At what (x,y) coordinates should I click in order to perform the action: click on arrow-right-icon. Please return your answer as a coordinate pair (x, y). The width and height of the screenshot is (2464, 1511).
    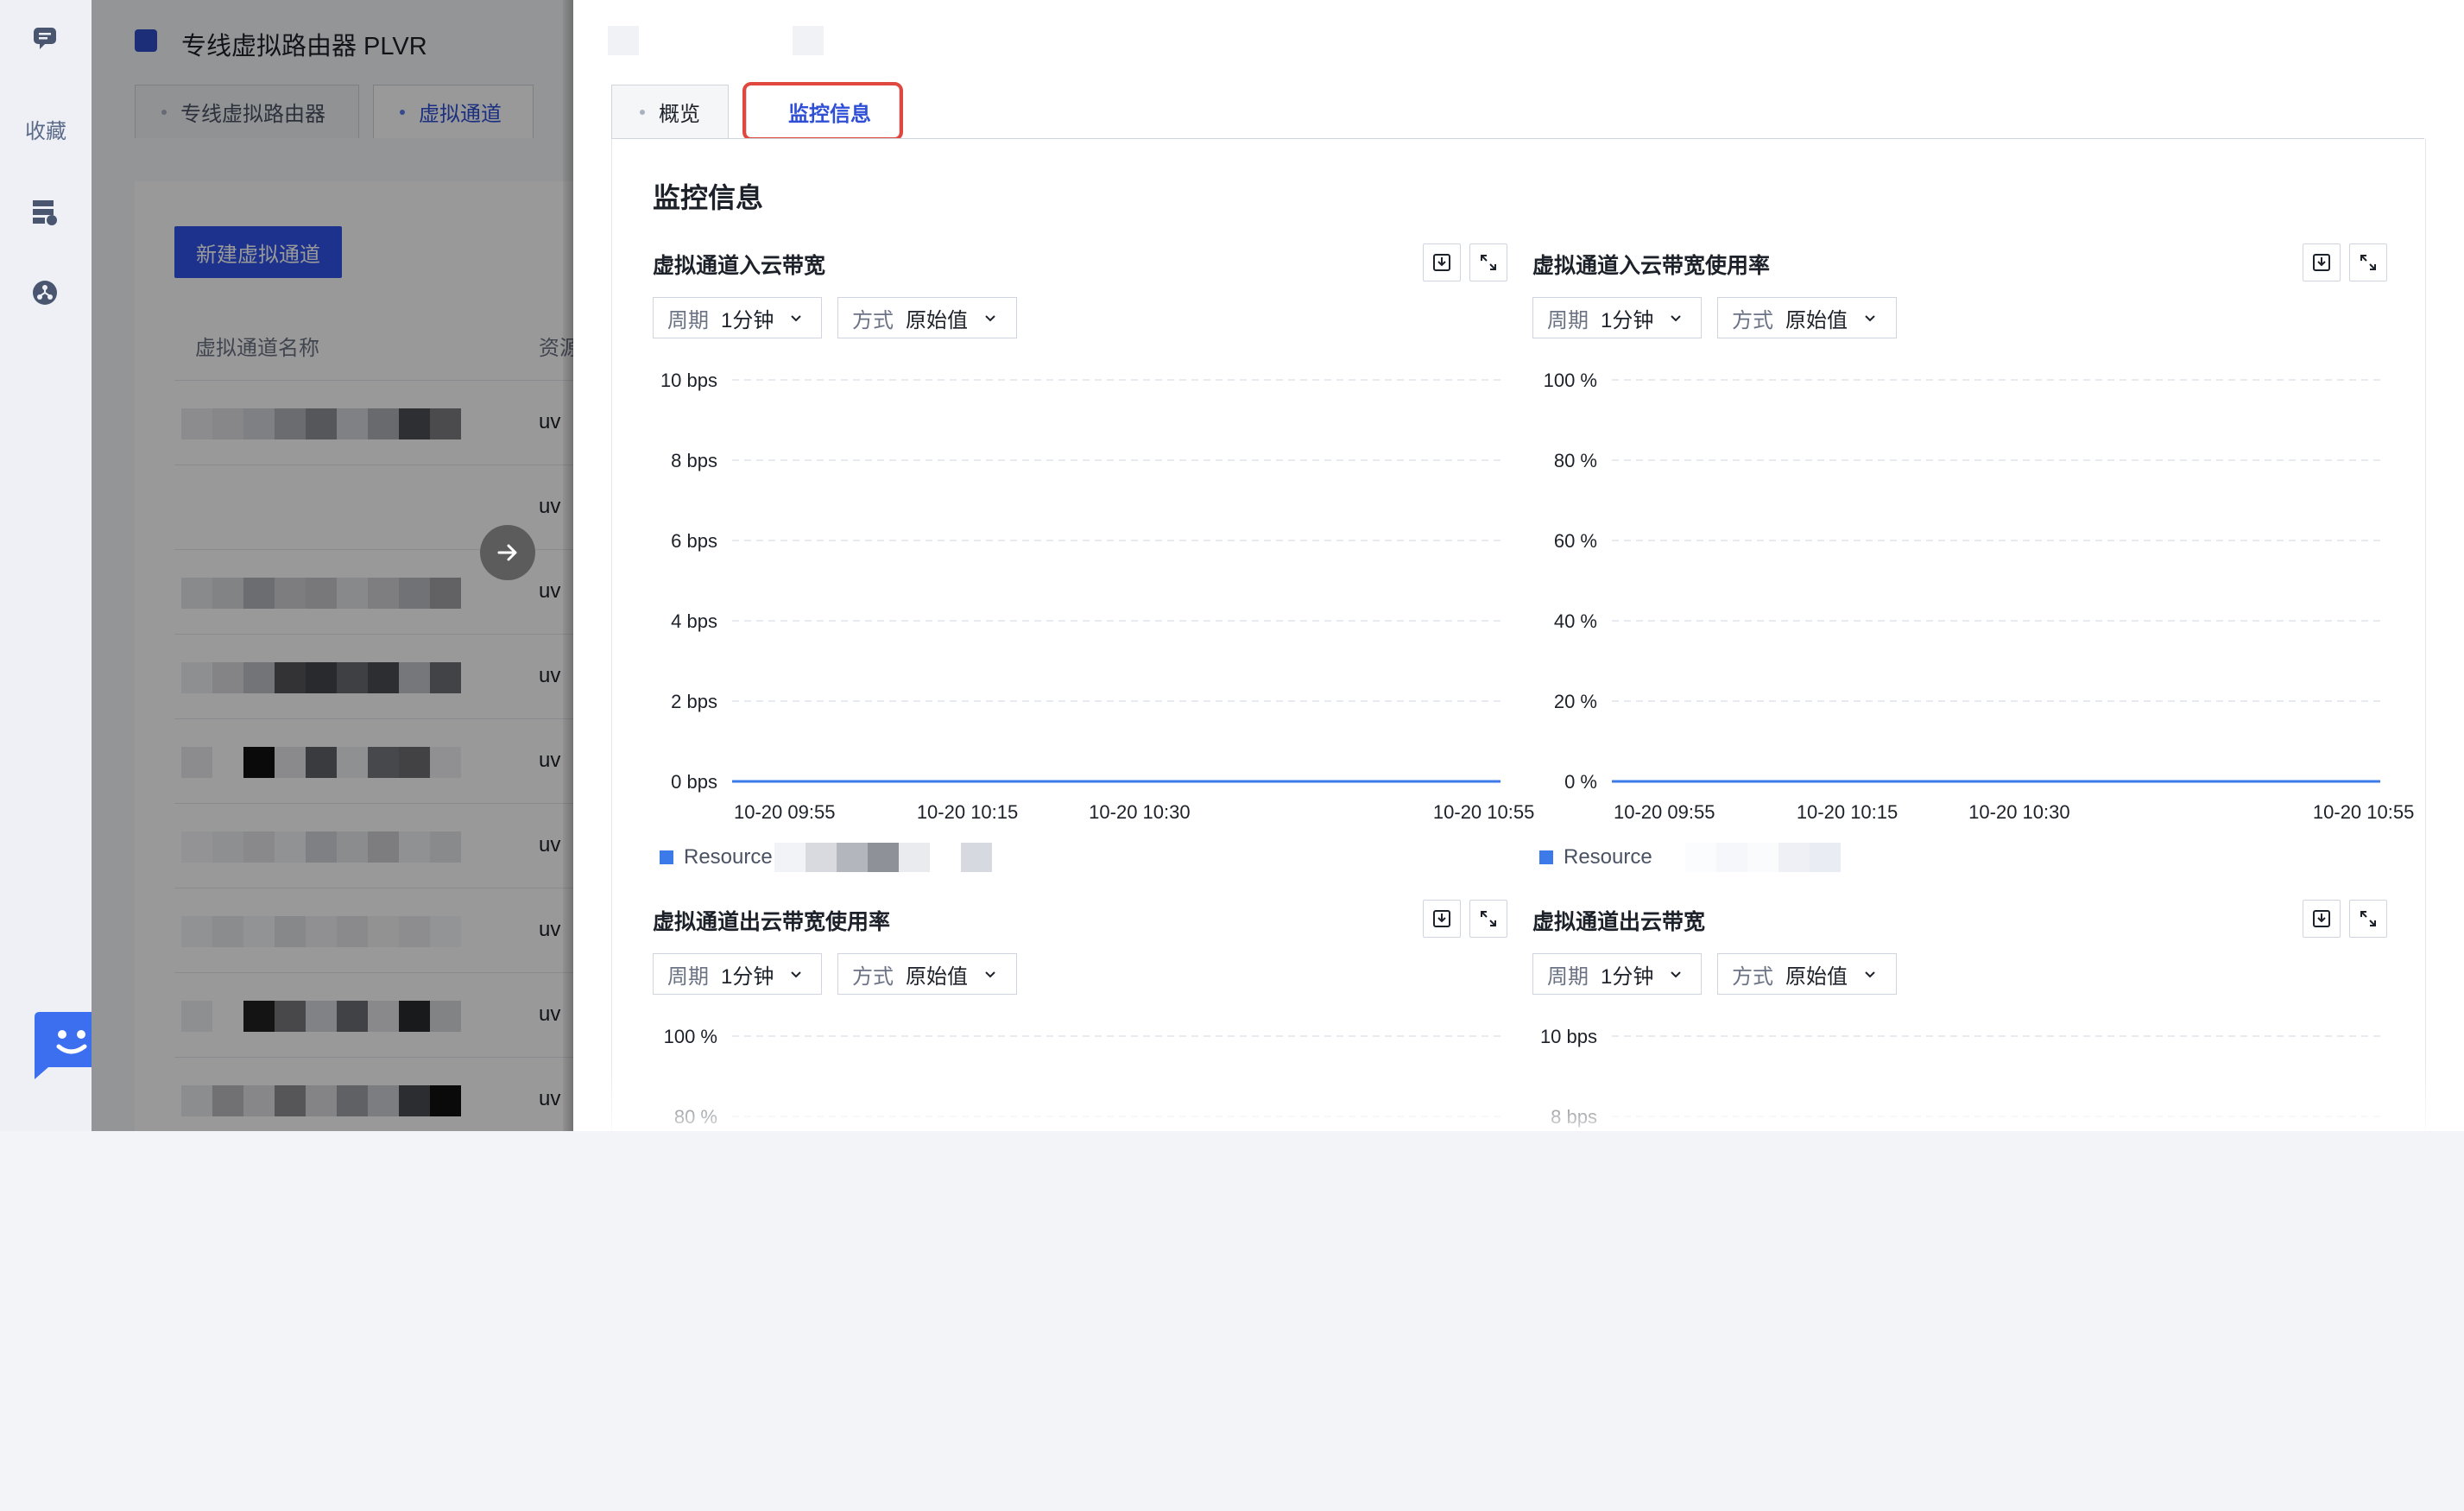
    Looking at the image, I should click on (507, 552).